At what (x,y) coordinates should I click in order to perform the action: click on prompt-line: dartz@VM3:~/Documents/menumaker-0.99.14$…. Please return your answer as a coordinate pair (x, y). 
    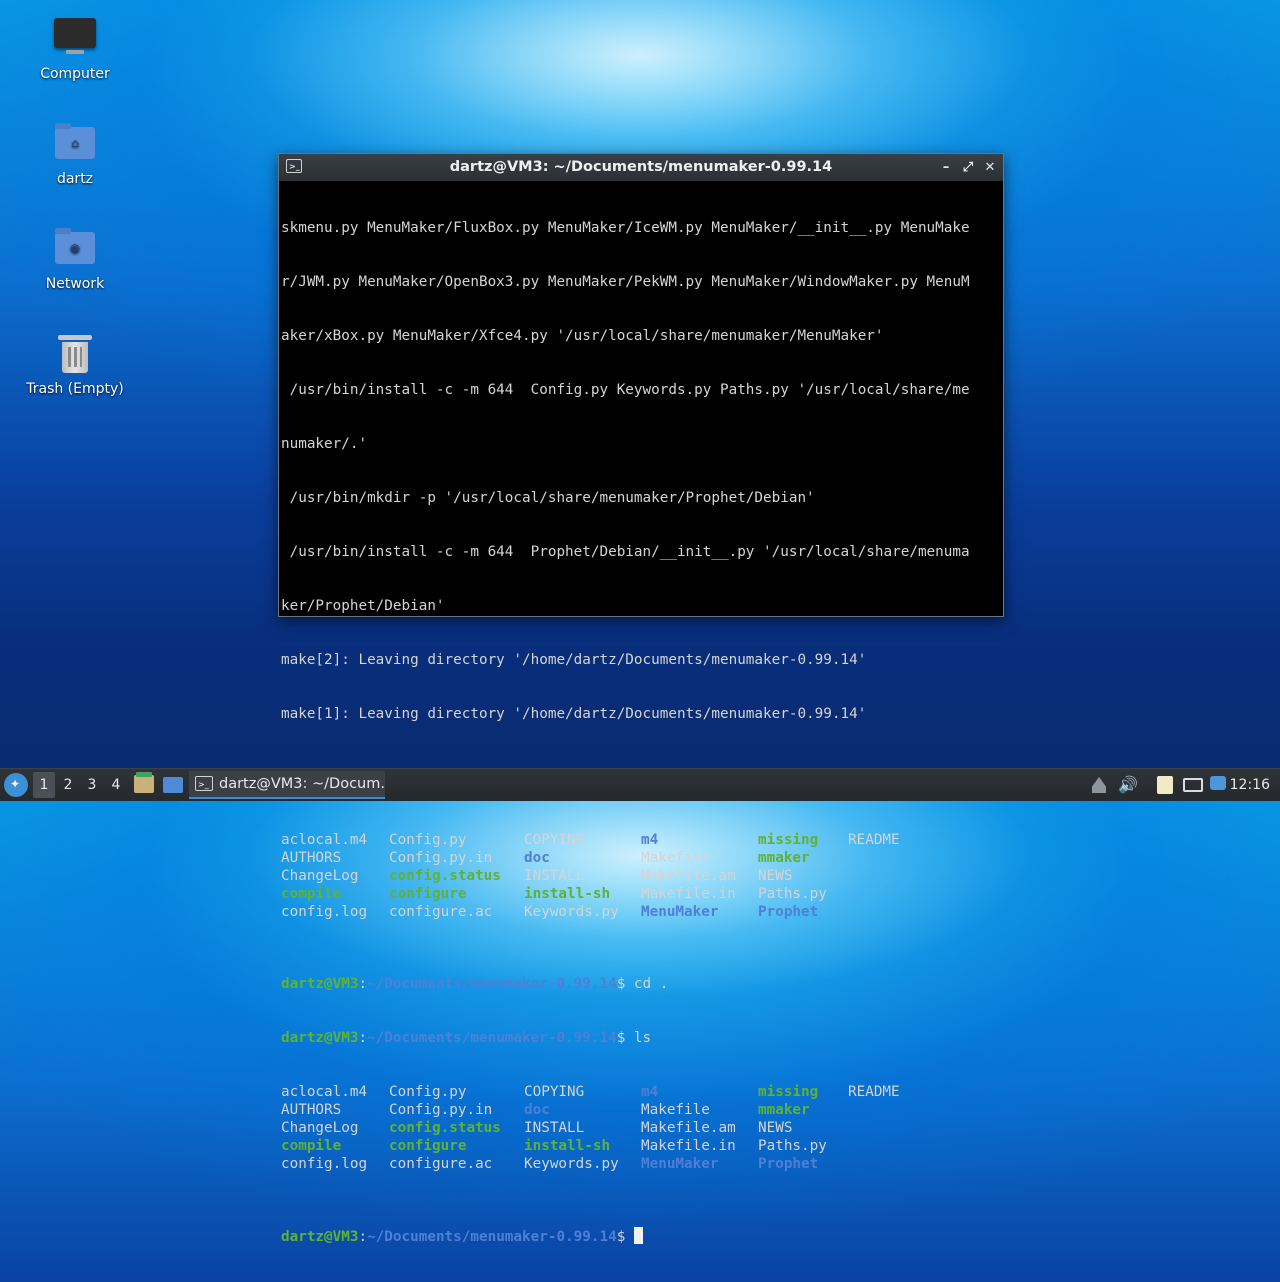
    Looking at the image, I should click on (641, 984).